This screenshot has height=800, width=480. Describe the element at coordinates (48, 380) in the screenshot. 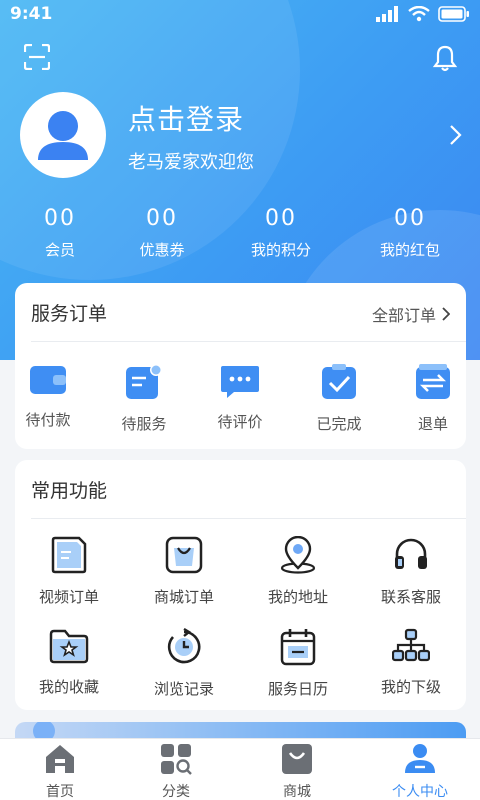

I see `wallet-icon` at that location.